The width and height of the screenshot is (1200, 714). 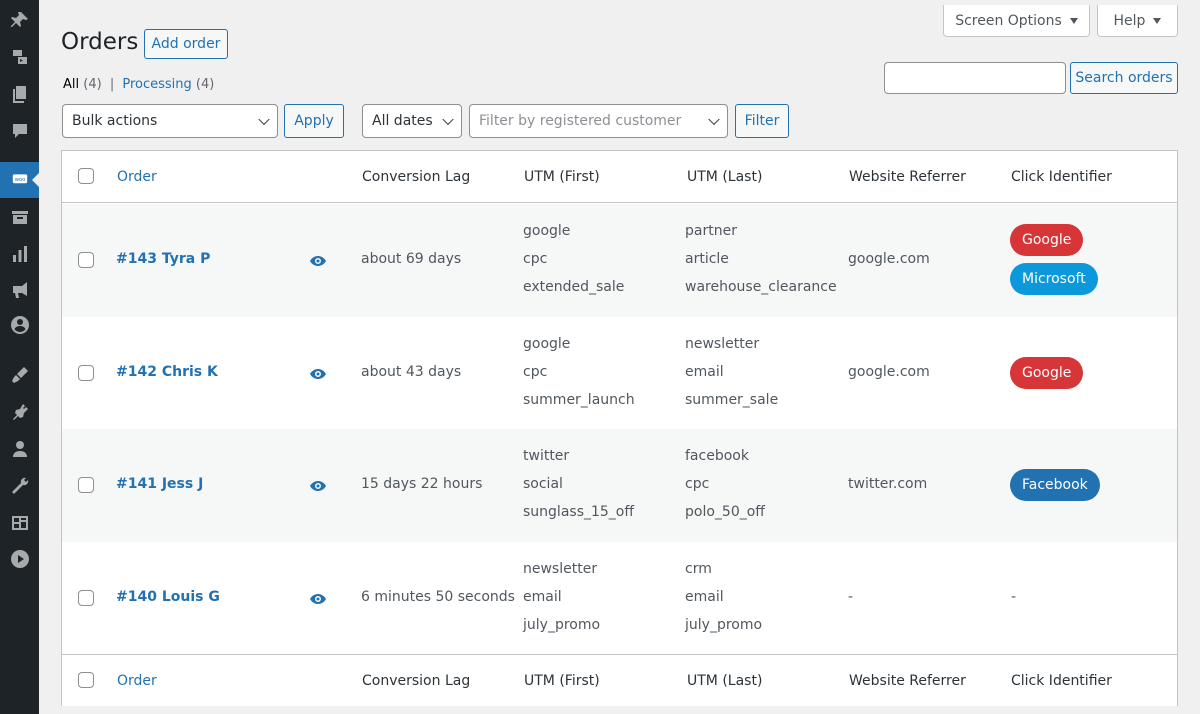 I want to click on screen-options-button: Screen Options, so click(x=1016, y=21).